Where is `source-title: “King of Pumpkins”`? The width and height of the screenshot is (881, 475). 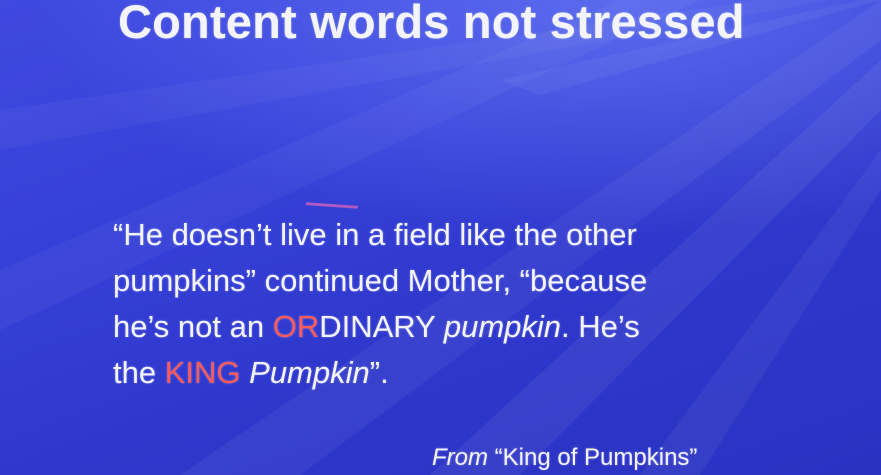 source-title: “King of Pumpkins” is located at coordinates (593, 457).